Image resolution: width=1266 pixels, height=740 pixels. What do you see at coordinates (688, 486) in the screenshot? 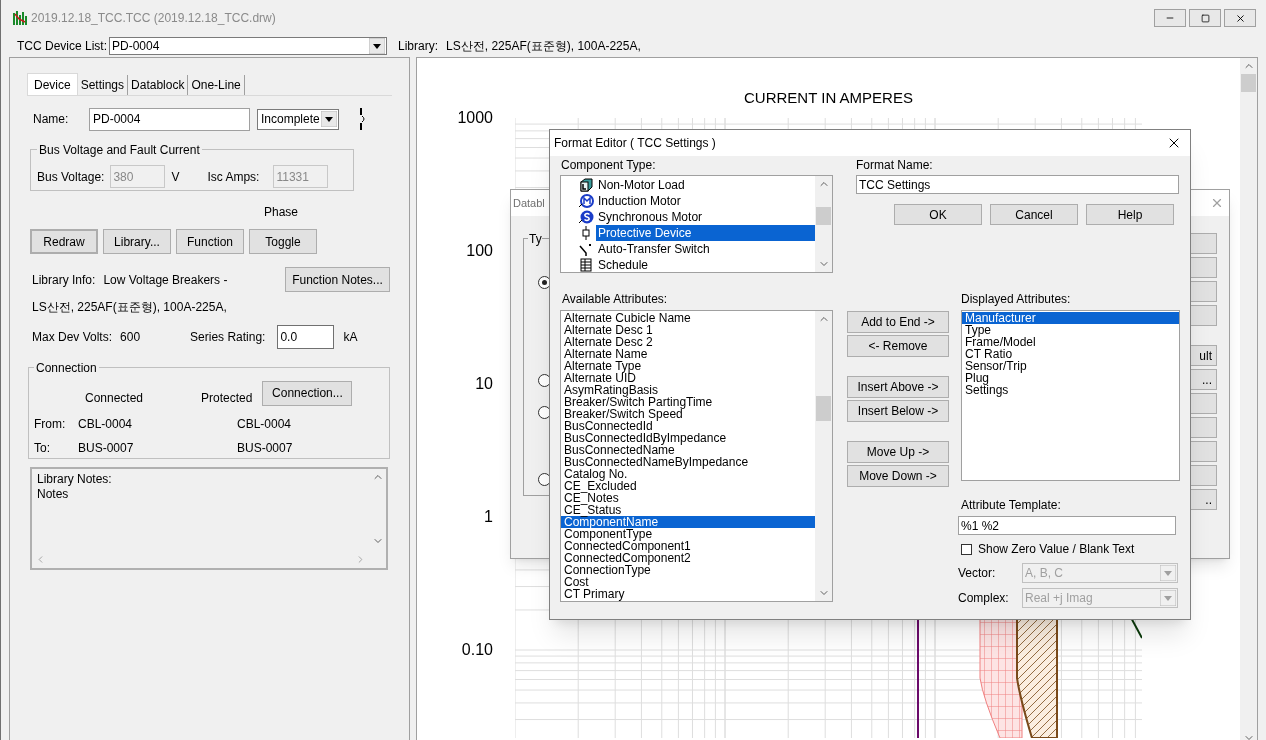
I see `list-item: CE_Excluded` at bounding box center [688, 486].